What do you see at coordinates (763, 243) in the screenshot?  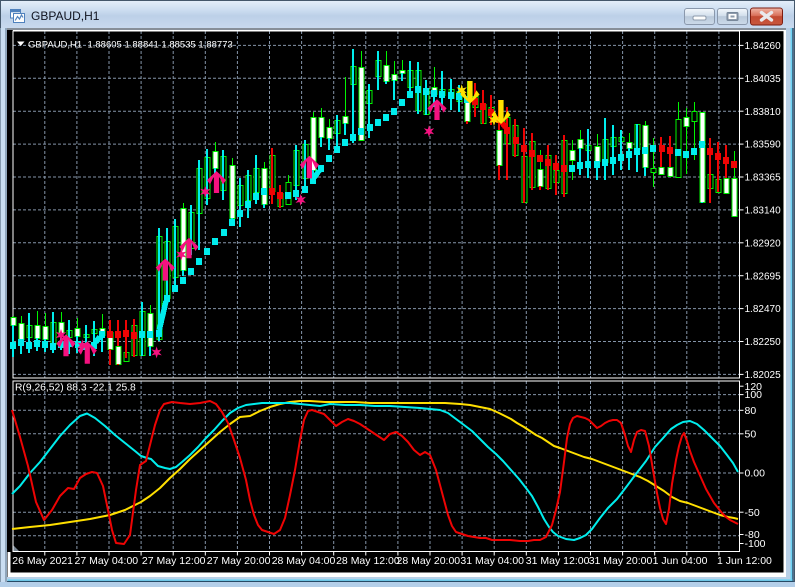 I see `svg-text: 1.82920` at bounding box center [763, 243].